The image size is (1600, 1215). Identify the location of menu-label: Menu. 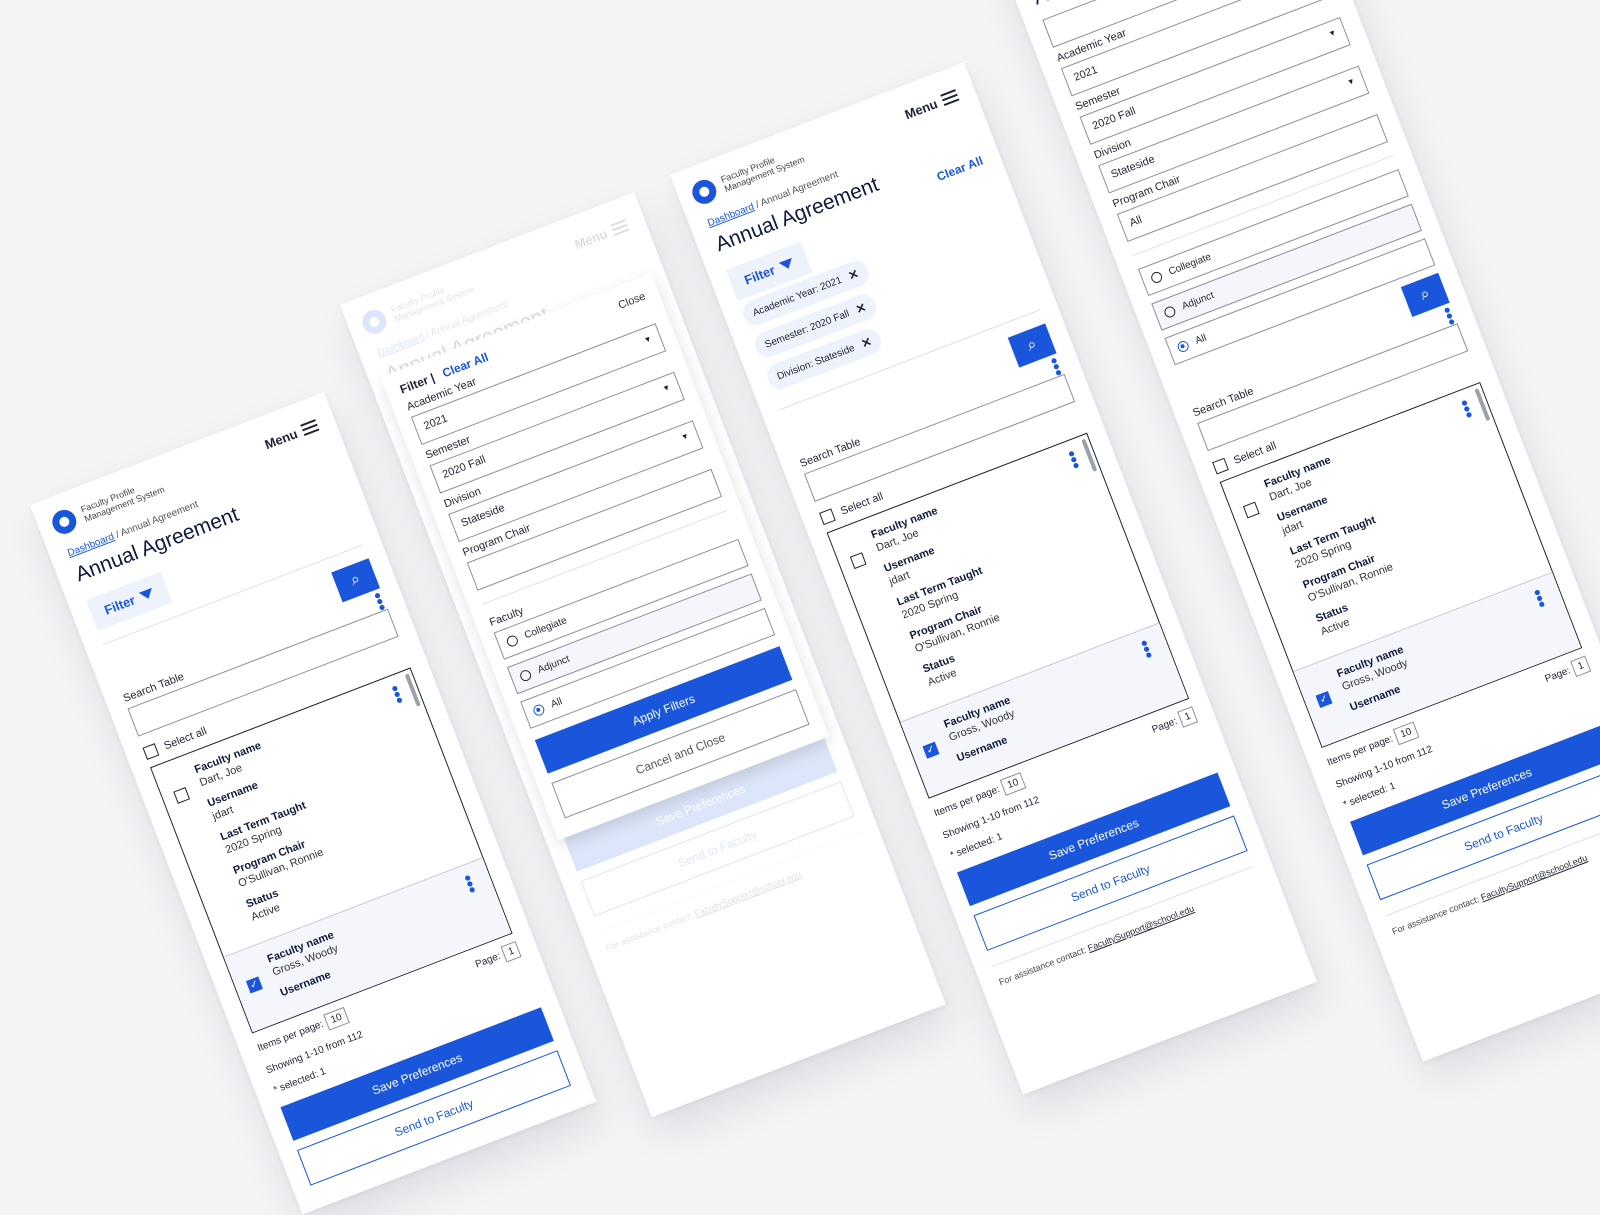
(281, 438).